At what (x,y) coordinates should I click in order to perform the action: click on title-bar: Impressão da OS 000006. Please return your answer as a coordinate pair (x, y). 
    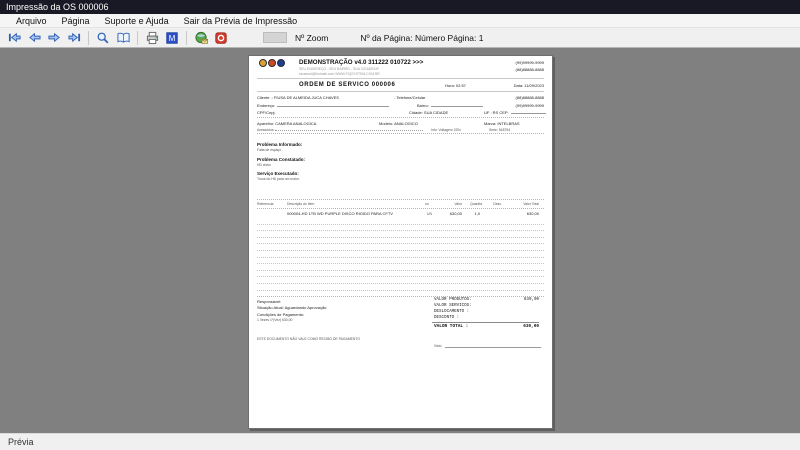
    Looking at the image, I should click on (400, 7).